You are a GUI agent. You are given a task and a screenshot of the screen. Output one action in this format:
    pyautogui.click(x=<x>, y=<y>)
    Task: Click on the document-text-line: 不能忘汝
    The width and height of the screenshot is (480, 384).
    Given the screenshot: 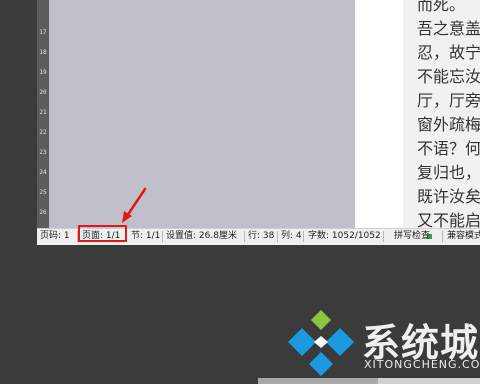 What is the action you would take?
    pyautogui.click(x=448, y=76)
    